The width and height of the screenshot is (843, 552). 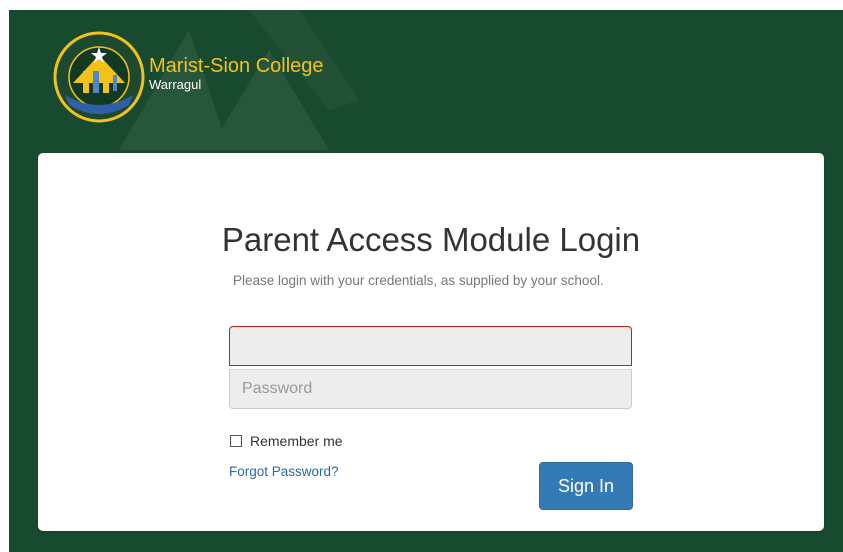 I want to click on forgot-password-link: Forgot Password?, so click(x=284, y=471).